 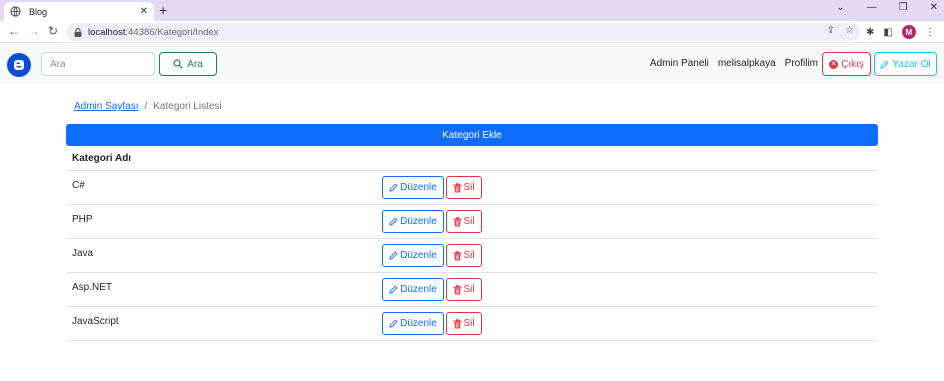 What do you see at coordinates (53, 31) in the screenshot?
I see `reload-icon: ↻` at bounding box center [53, 31].